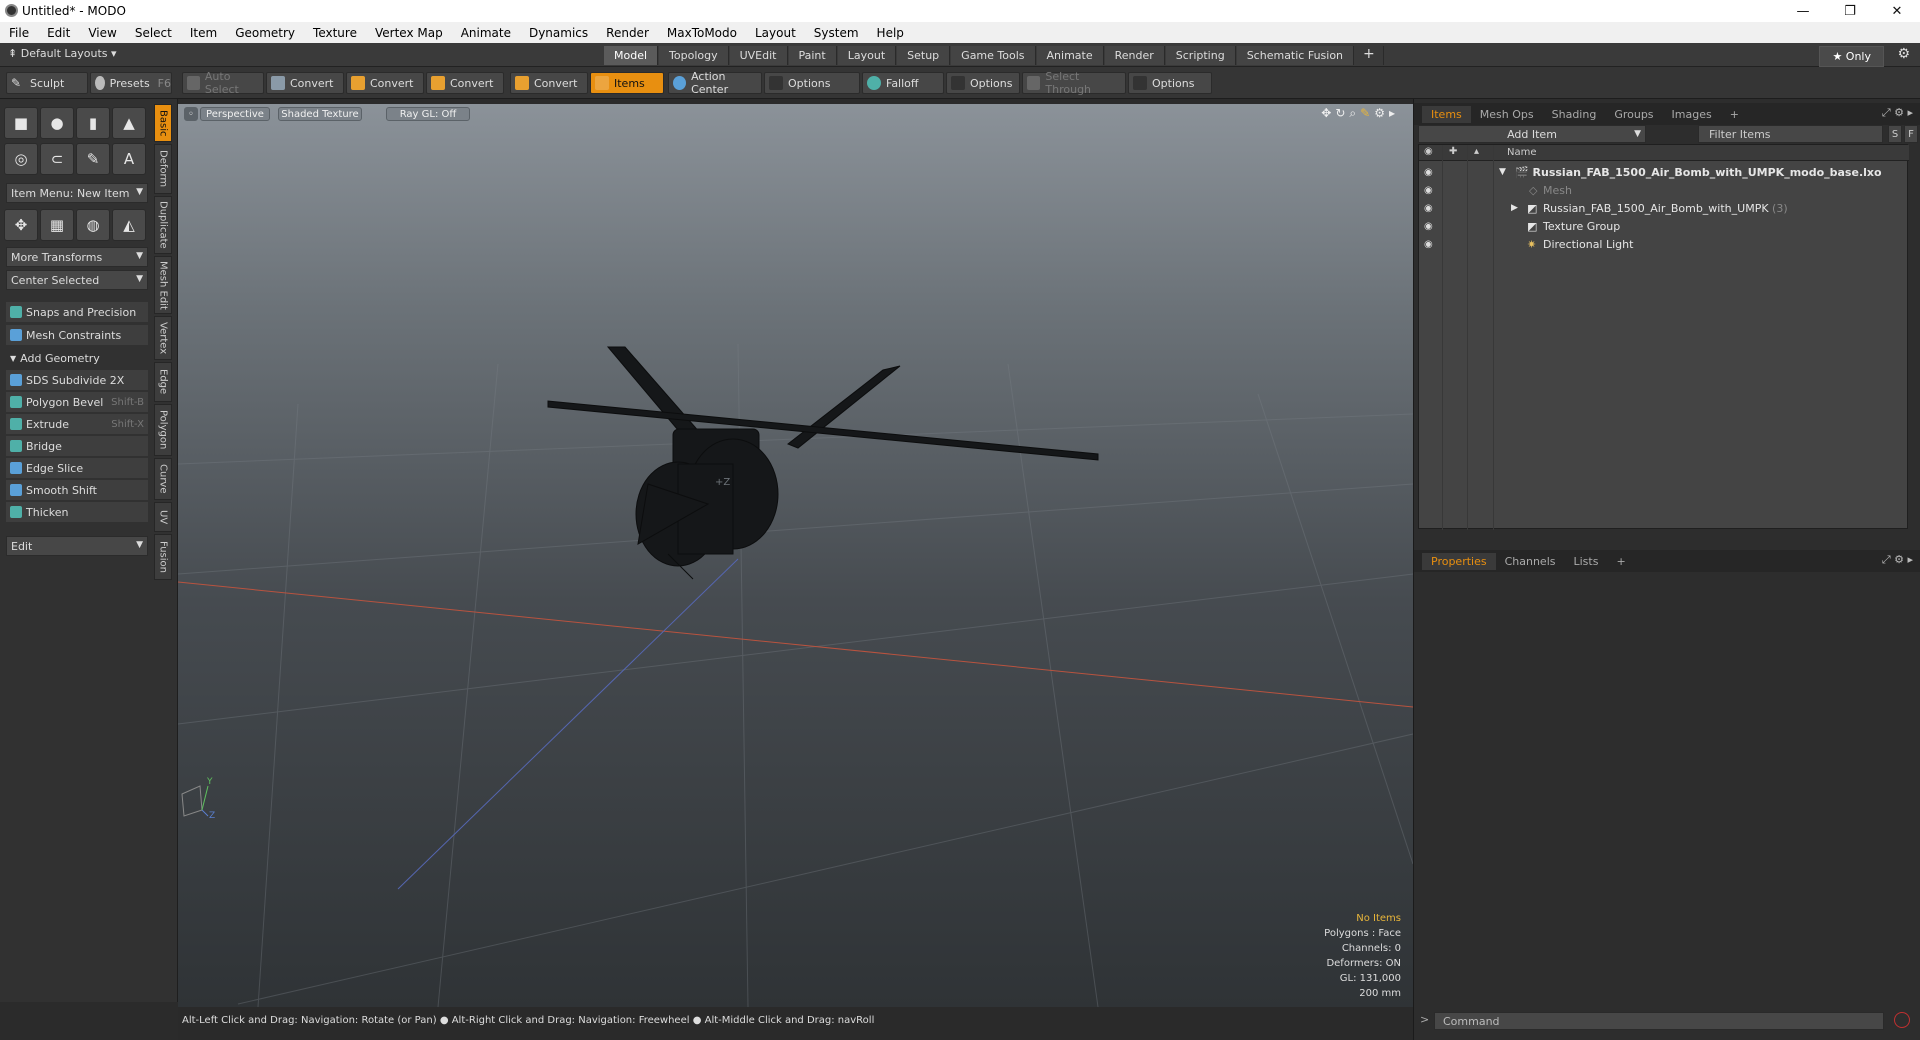  Describe the element at coordinates (335, 33) in the screenshot. I see `menu-texture: Texture` at that location.